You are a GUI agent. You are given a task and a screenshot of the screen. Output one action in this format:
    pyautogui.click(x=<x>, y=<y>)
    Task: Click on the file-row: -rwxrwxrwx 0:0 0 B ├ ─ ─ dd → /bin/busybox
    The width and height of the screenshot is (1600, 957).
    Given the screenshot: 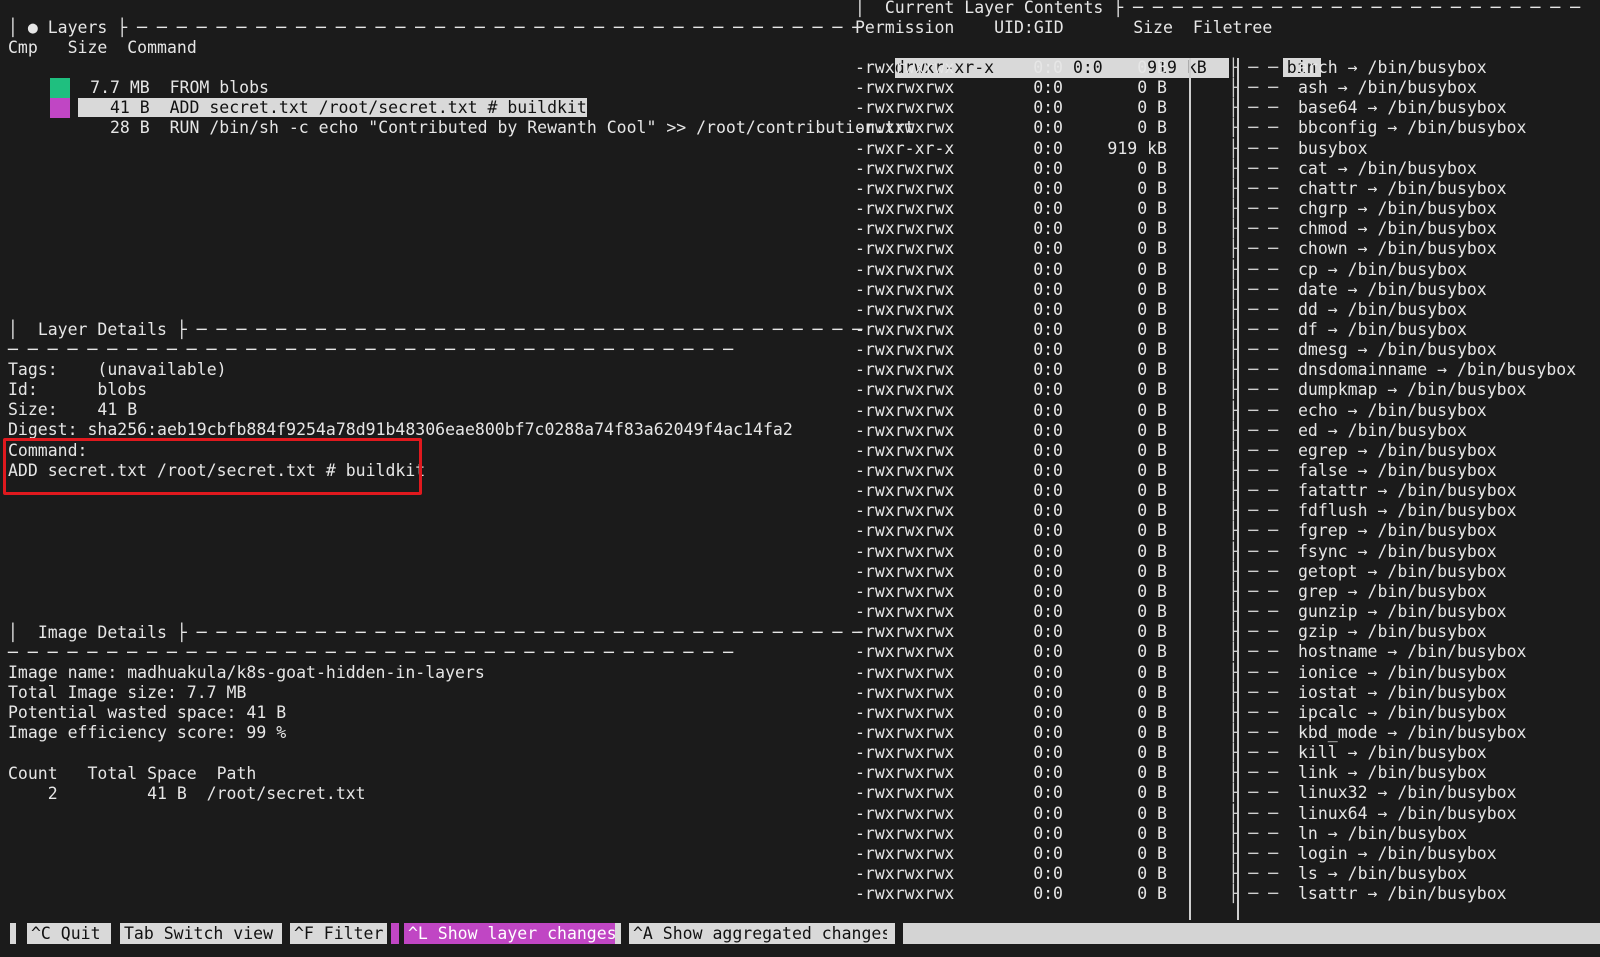 What is the action you would take?
    pyautogui.click(x=1161, y=310)
    